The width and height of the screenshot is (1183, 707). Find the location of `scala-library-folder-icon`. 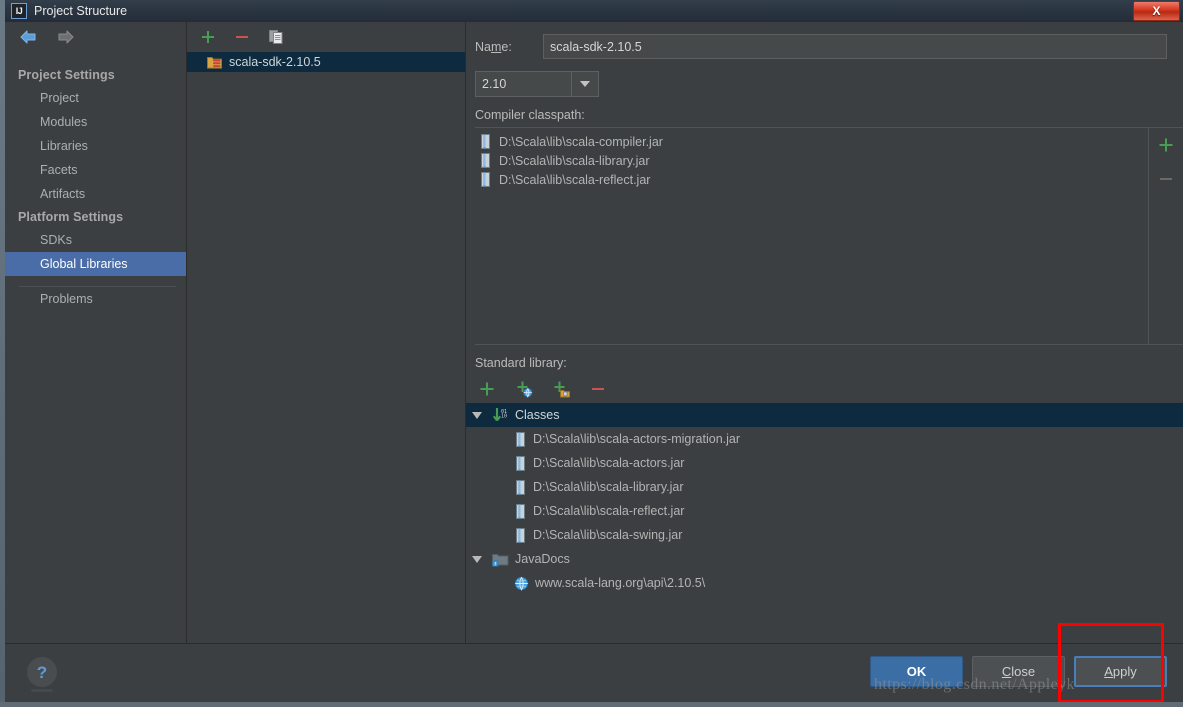

scala-library-folder-icon is located at coordinates (214, 62).